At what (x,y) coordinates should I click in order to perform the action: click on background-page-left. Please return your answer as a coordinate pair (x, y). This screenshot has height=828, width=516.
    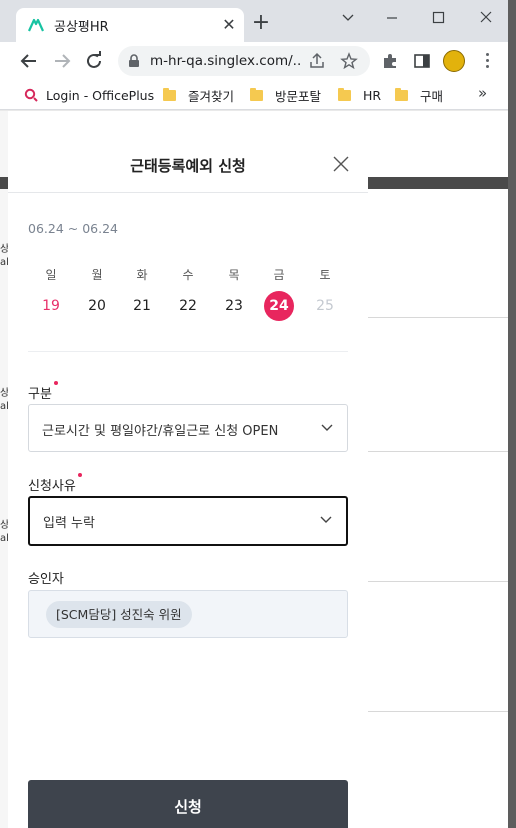
    Looking at the image, I should click on (4, 469).